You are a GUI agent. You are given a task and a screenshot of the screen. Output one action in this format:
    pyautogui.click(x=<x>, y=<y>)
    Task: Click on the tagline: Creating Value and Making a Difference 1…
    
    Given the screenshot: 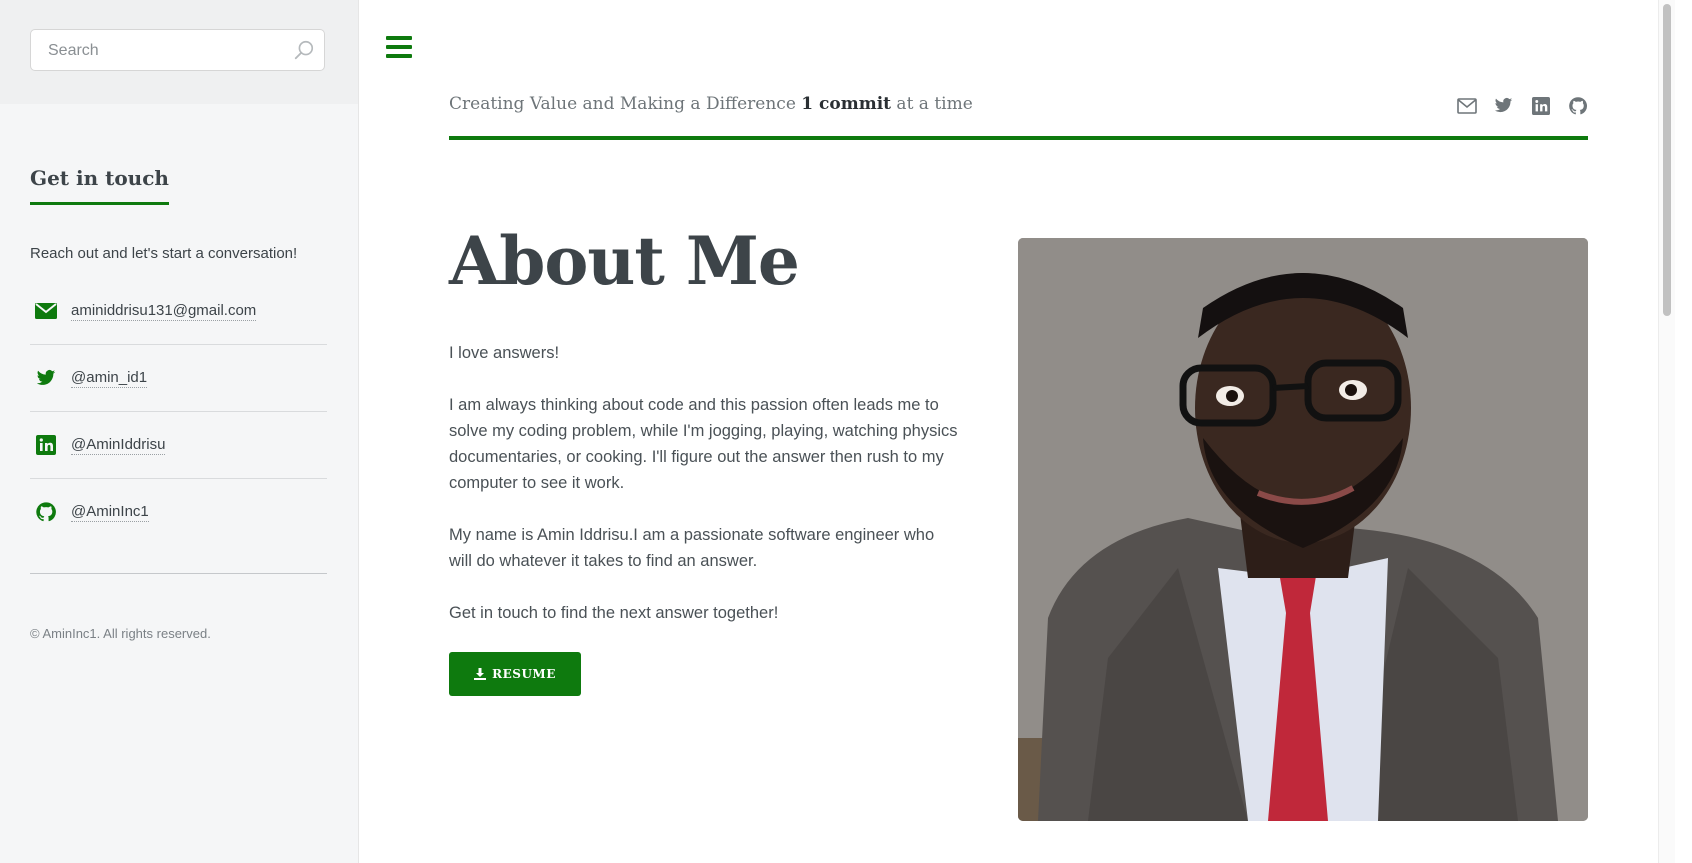 What is the action you would take?
    pyautogui.click(x=711, y=104)
    